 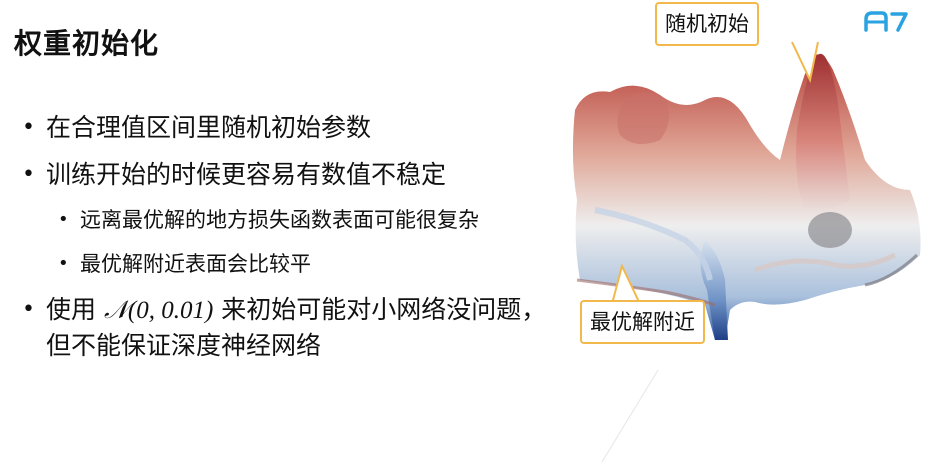 I want to click on bullet-item: • 在合理值区间里随机初始参数, so click(x=288, y=127).